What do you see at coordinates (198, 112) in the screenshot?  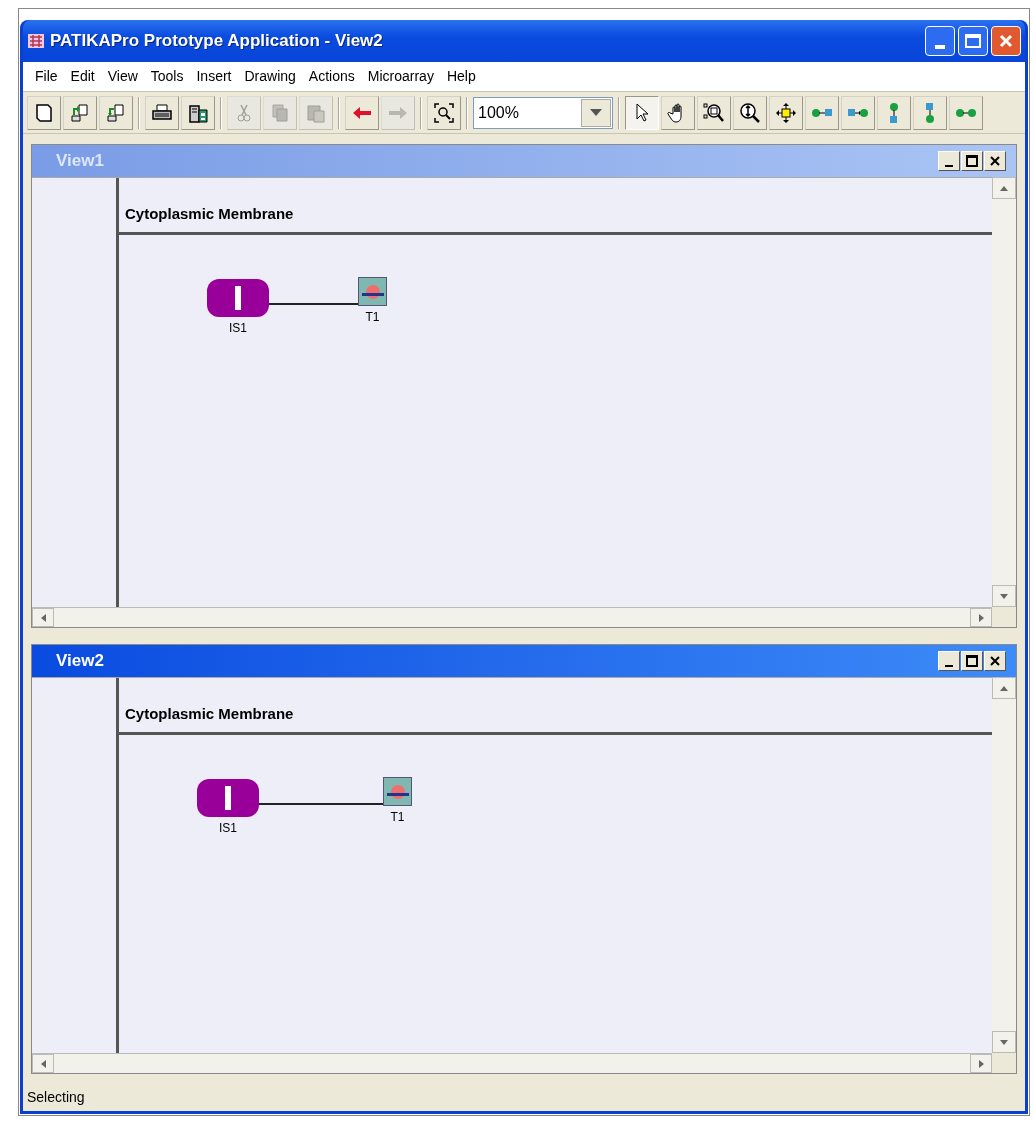 I see `print-preview-button` at bounding box center [198, 112].